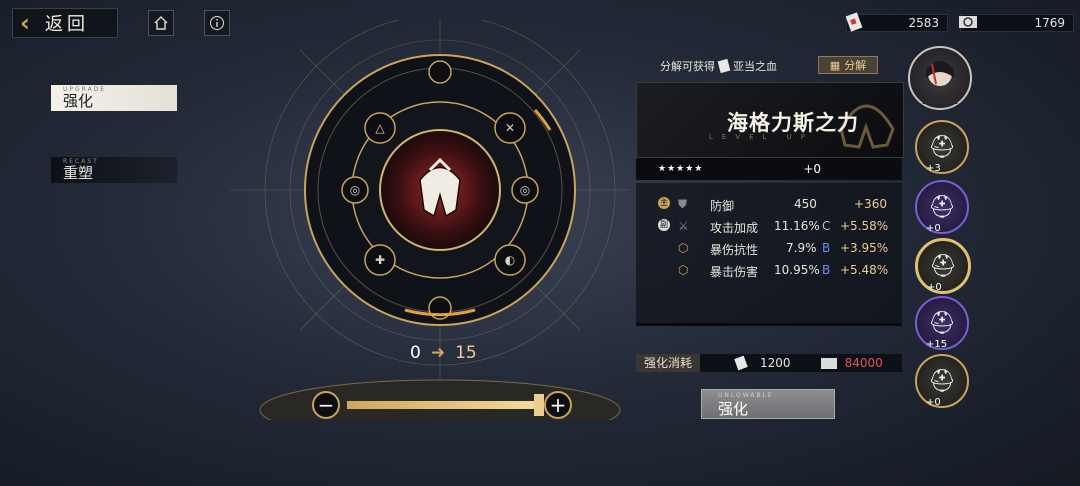 The image size is (1080, 486). What do you see at coordinates (734, 250) in the screenshot?
I see `stat-name: 暴伤抗性` at bounding box center [734, 250].